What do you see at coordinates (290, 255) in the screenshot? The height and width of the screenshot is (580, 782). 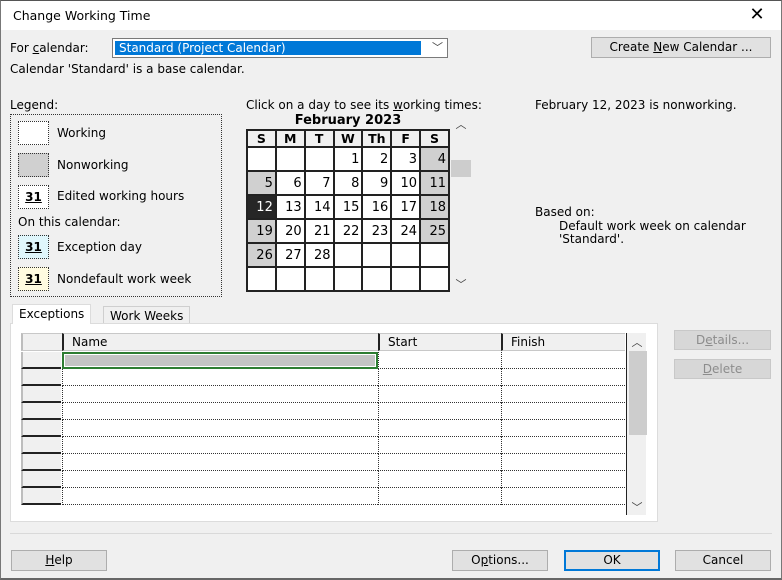 I see `calendar-day: 27` at bounding box center [290, 255].